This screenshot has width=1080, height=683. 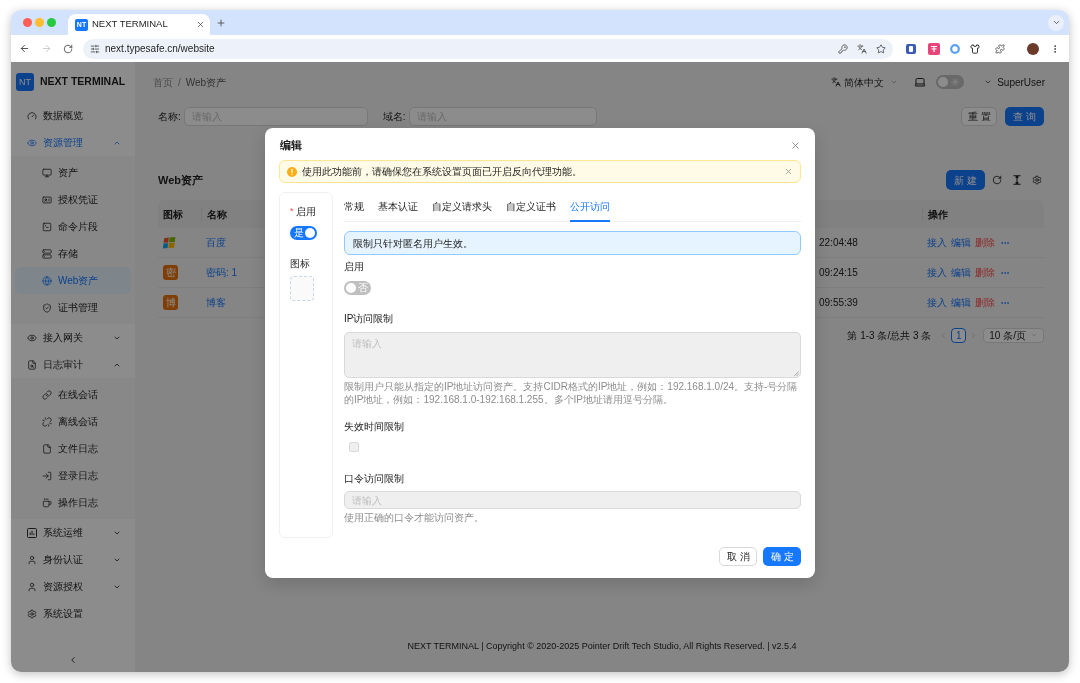 I want to click on help-text: 使用正确的口令才能访问资产。, so click(x=414, y=517).